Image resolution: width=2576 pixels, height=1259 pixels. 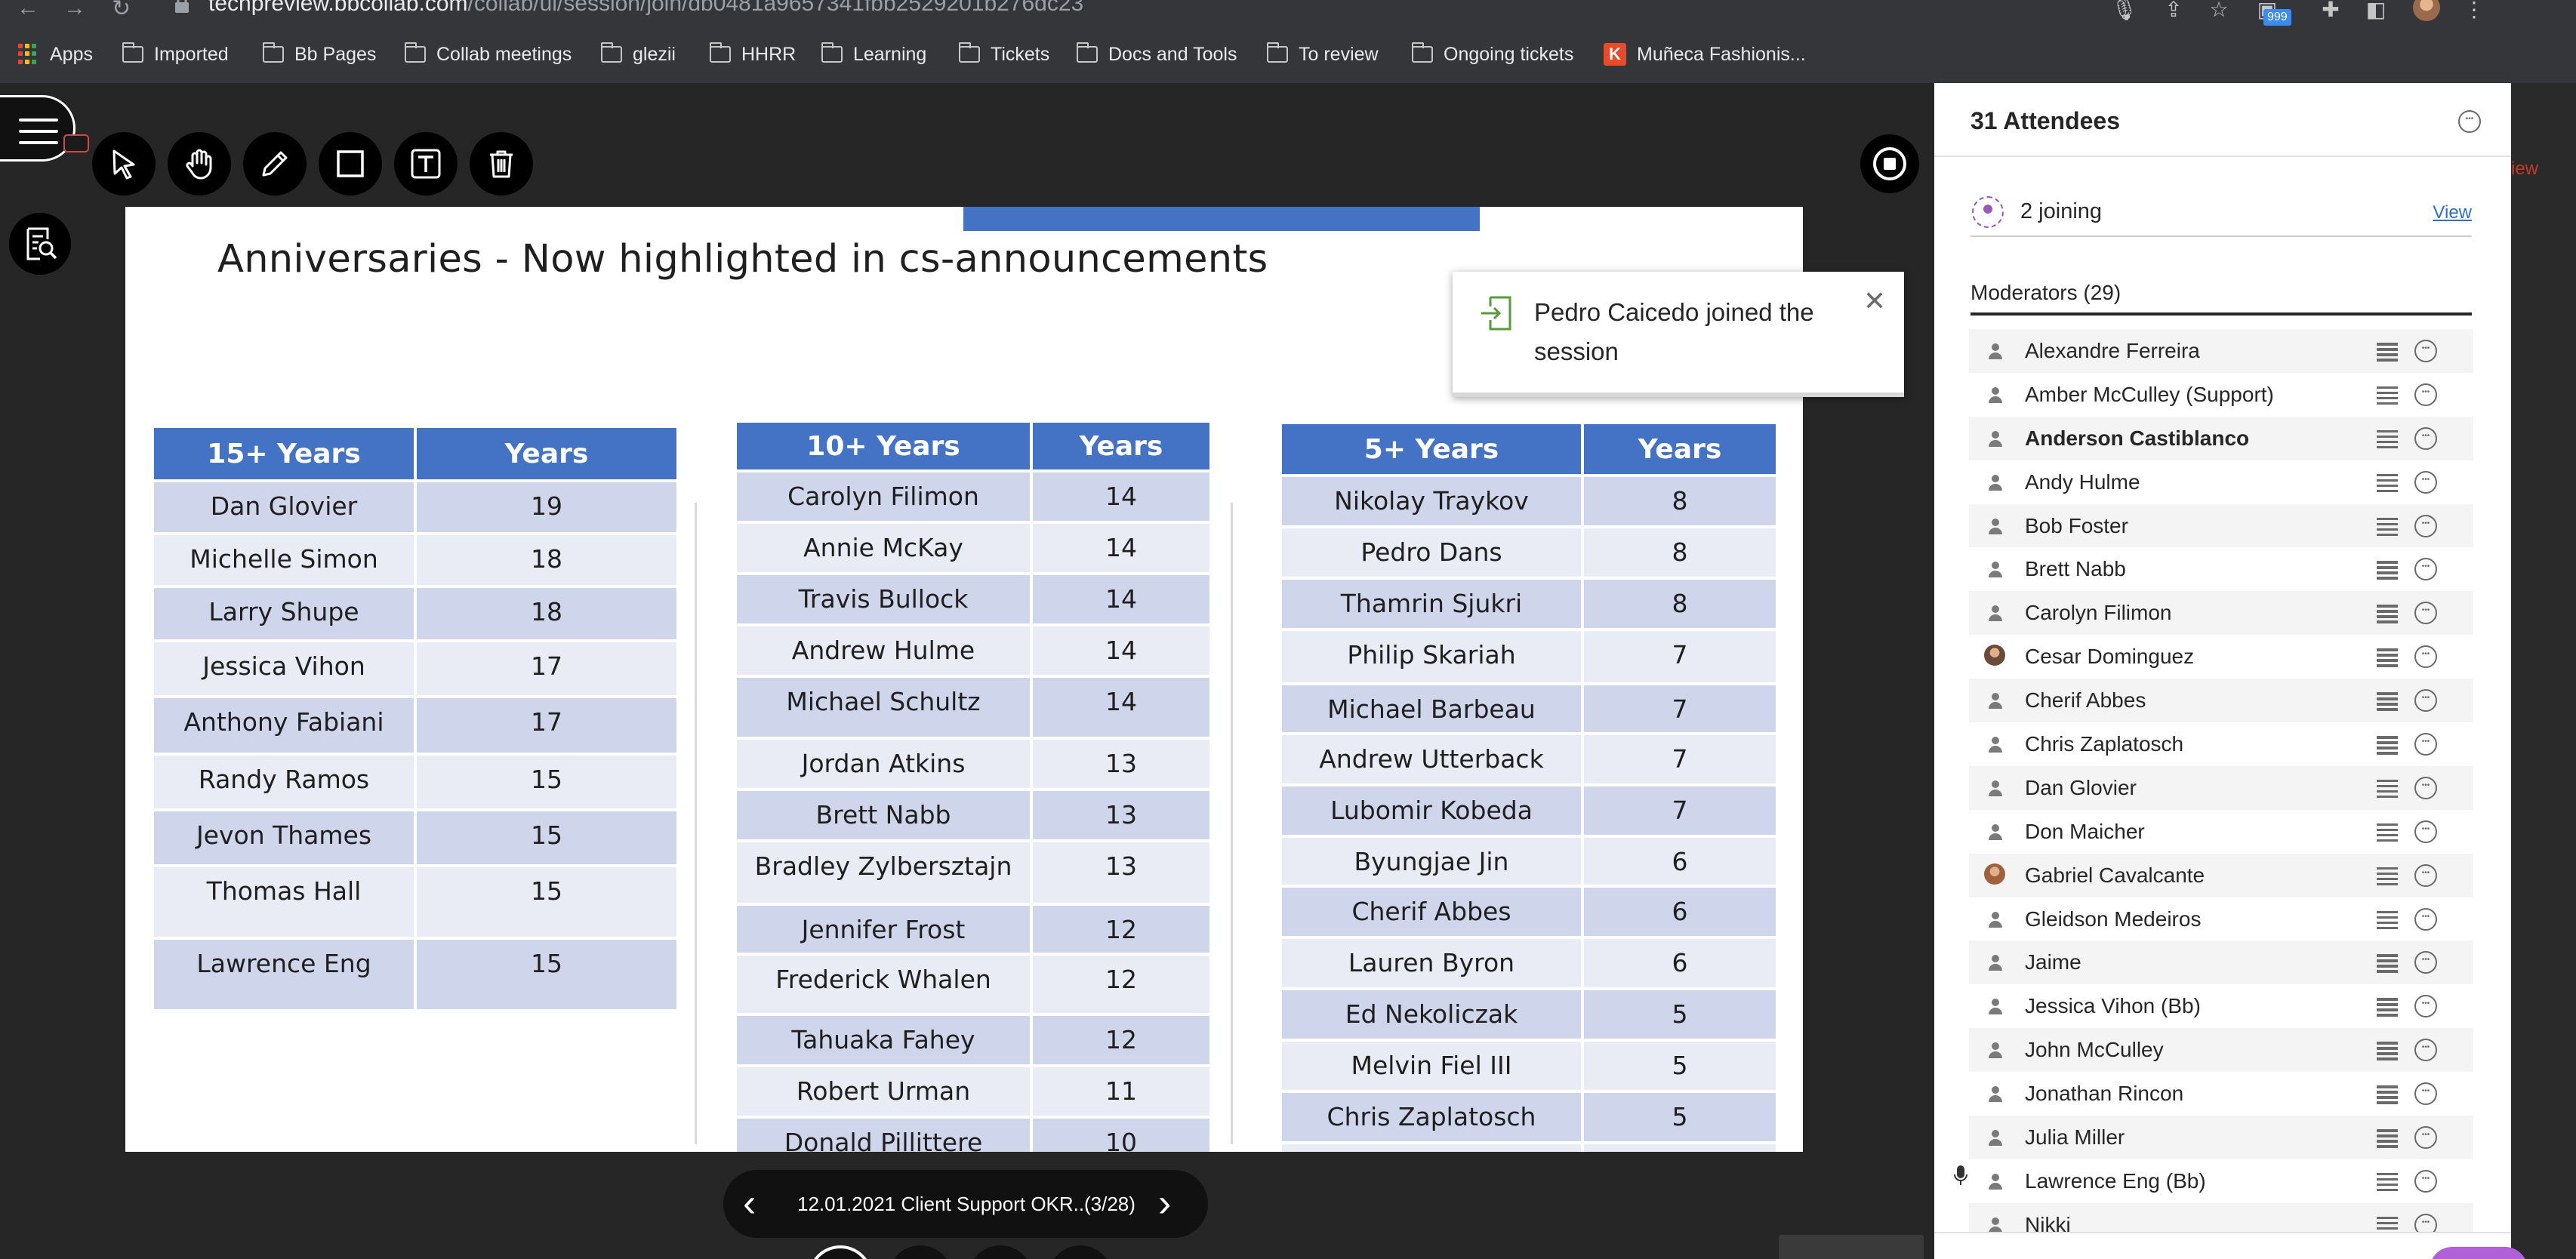 I want to click on sidebar-icon: ◧, so click(x=2376, y=10).